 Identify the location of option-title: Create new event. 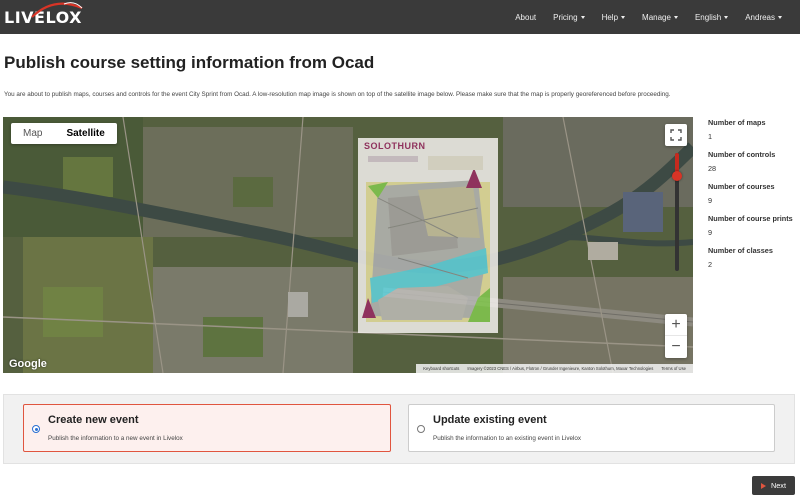
(93, 420).